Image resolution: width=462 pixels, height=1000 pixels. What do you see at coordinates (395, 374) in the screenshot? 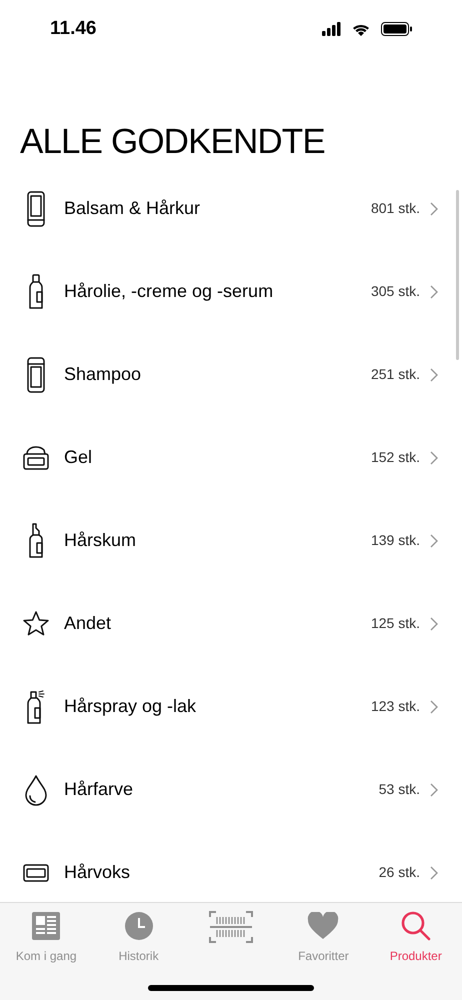
I see `product-count: 251 stk.` at bounding box center [395, 374].